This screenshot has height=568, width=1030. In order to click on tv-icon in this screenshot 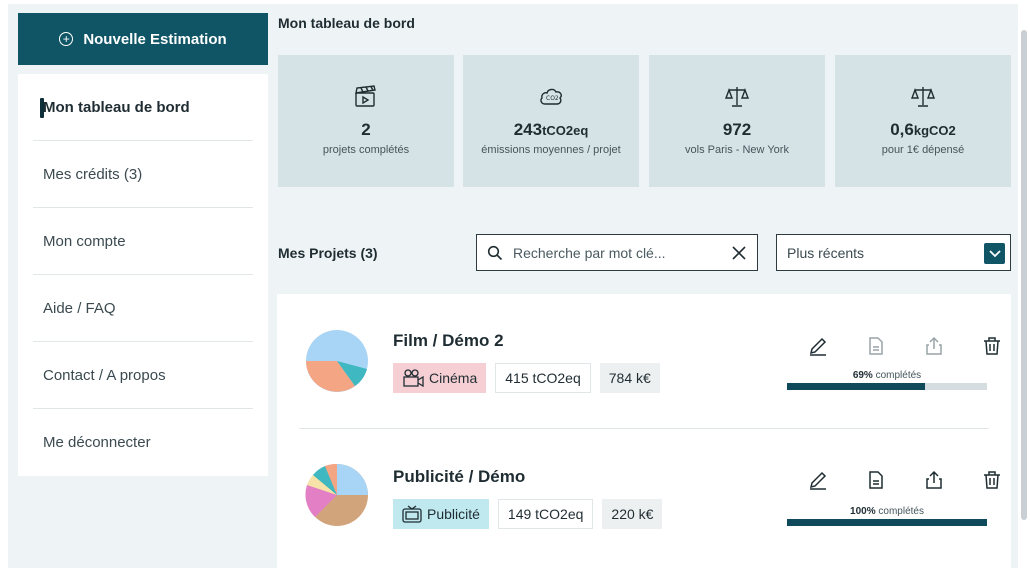, I will do `click(412, 514)`.